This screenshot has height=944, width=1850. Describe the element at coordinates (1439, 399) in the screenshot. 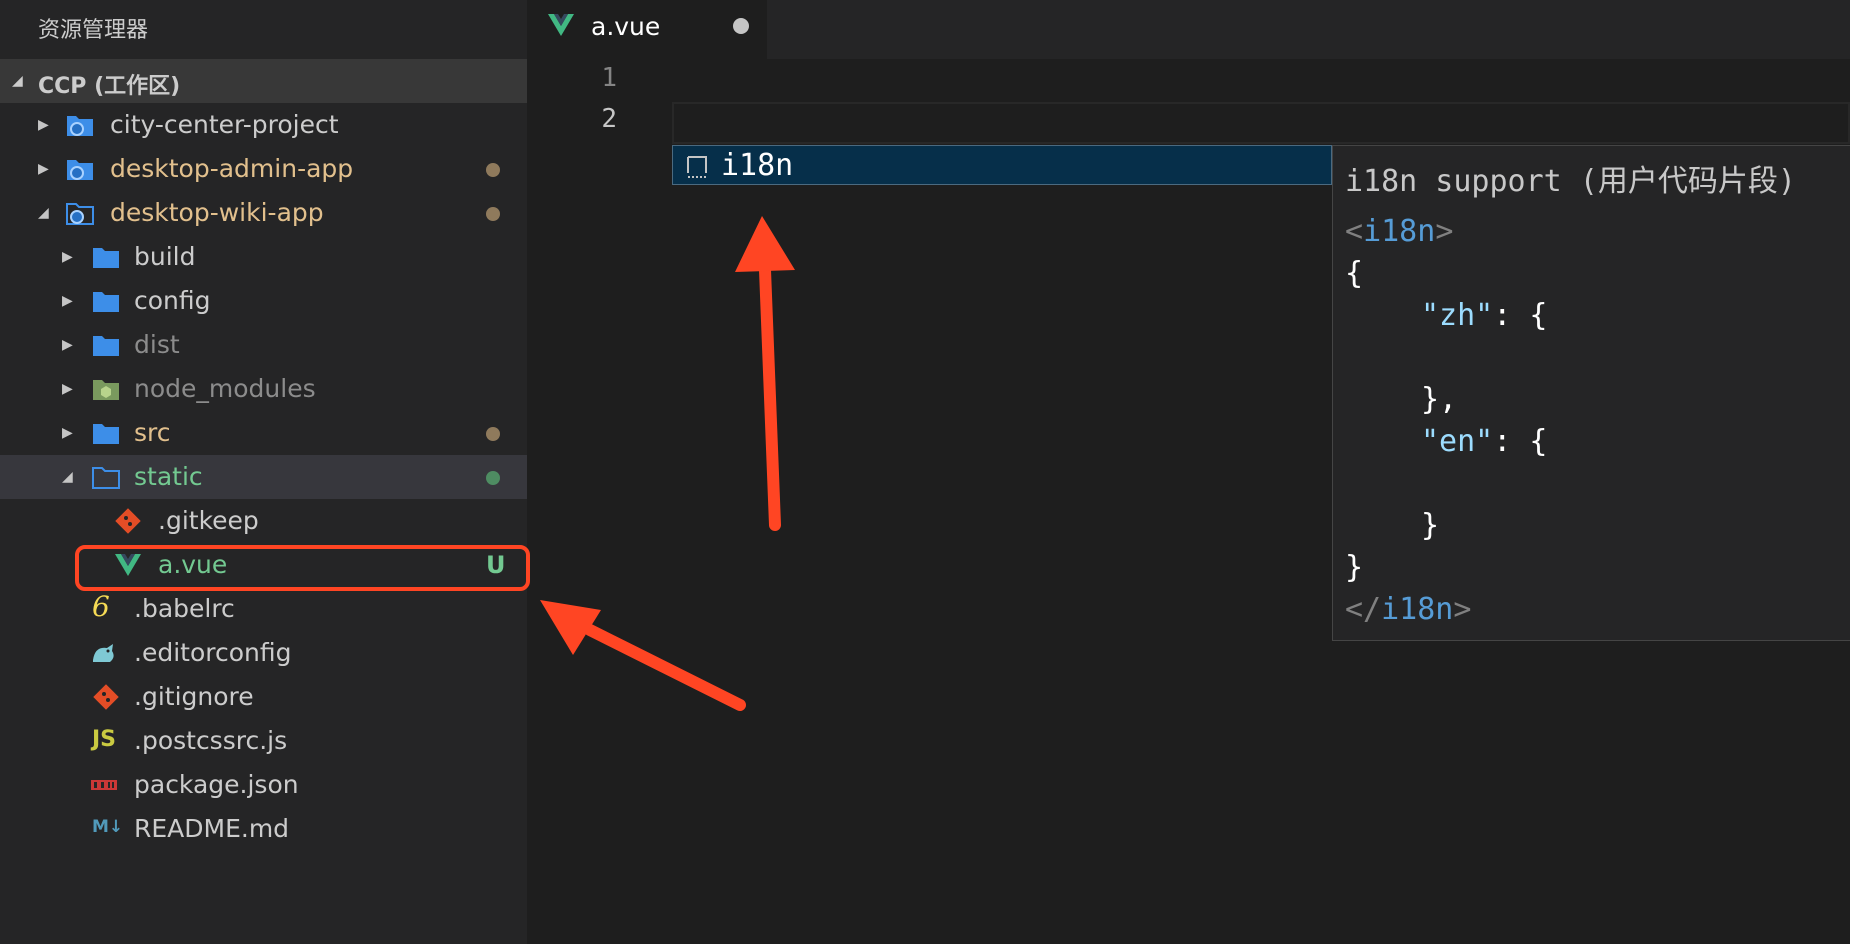

I see `code-line: },` at that location.